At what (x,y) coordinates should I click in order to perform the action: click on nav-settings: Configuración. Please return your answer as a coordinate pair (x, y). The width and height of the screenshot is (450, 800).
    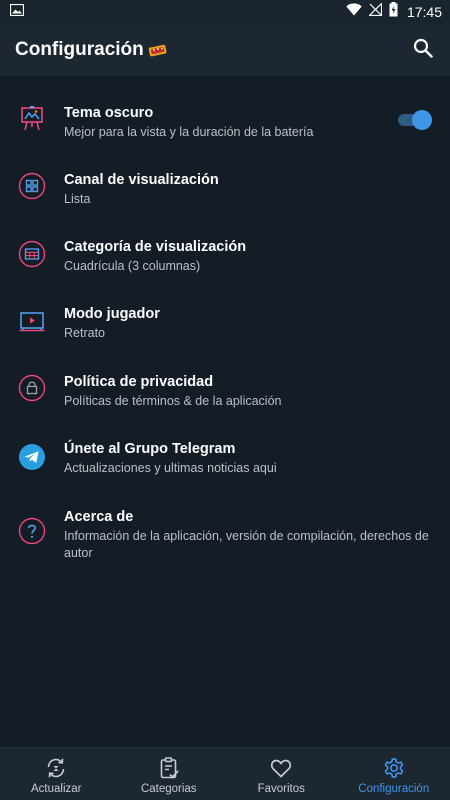
    Looking at the image, I should click on (394, 774).